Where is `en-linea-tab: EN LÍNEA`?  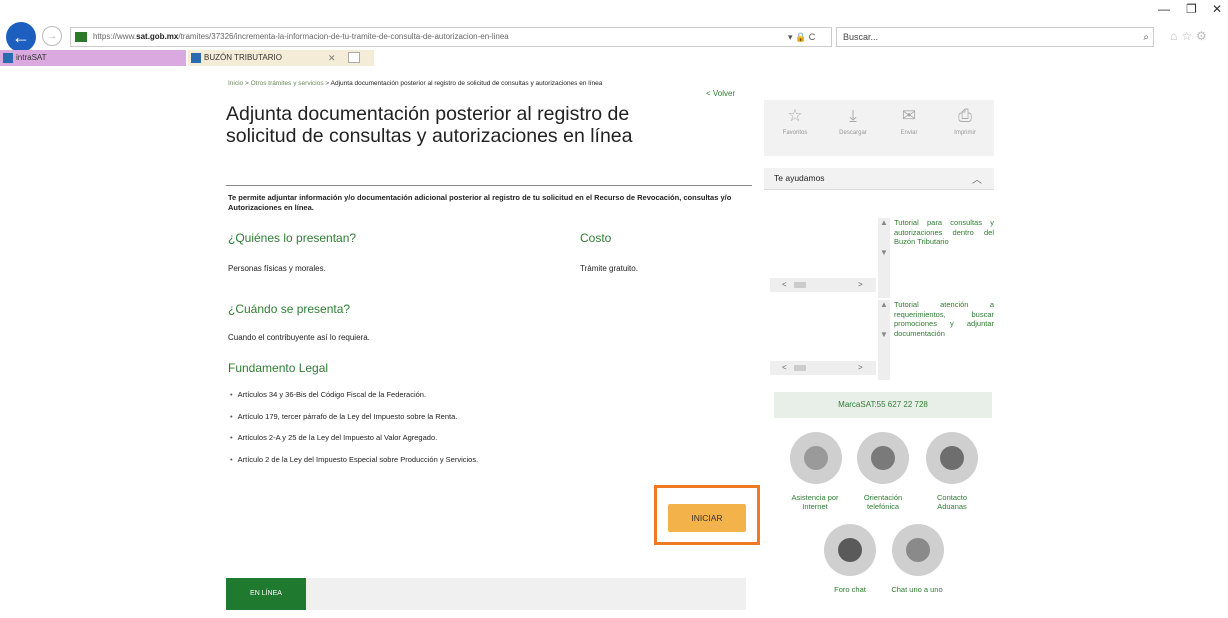 en-linea-tab: EN LÍNEA is located at coordinates (266, 594).